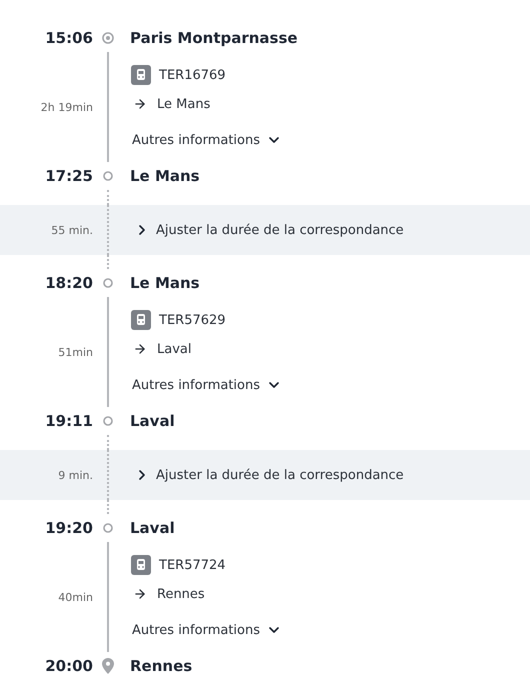 The height and width of the screenshot is (697, 530). What do you see at coordinates (108, 666) in the screenshot?
I see `location-pin-icon` at bounding box center [108, 666].